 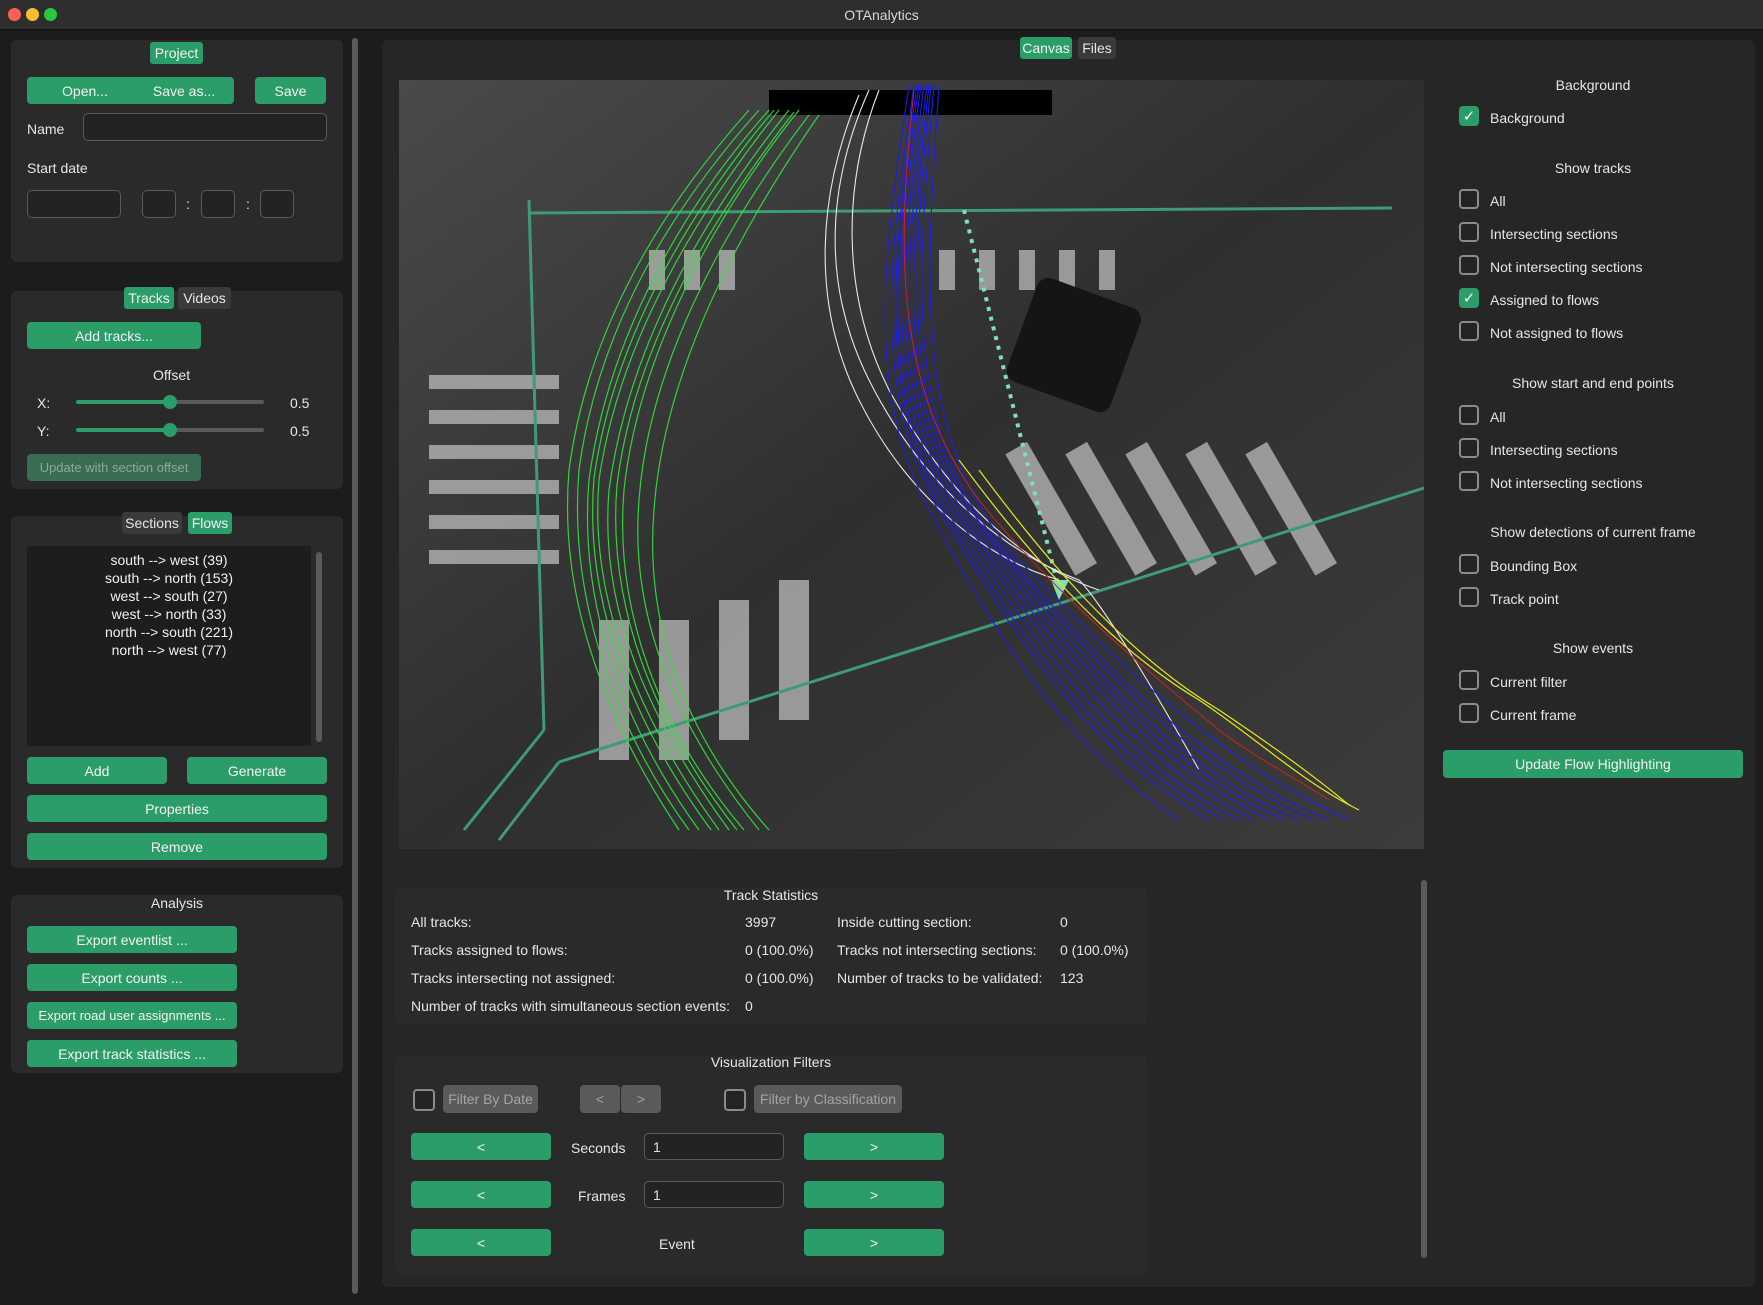 I want to click on offset-x-fill, so click(x=123, y=402).